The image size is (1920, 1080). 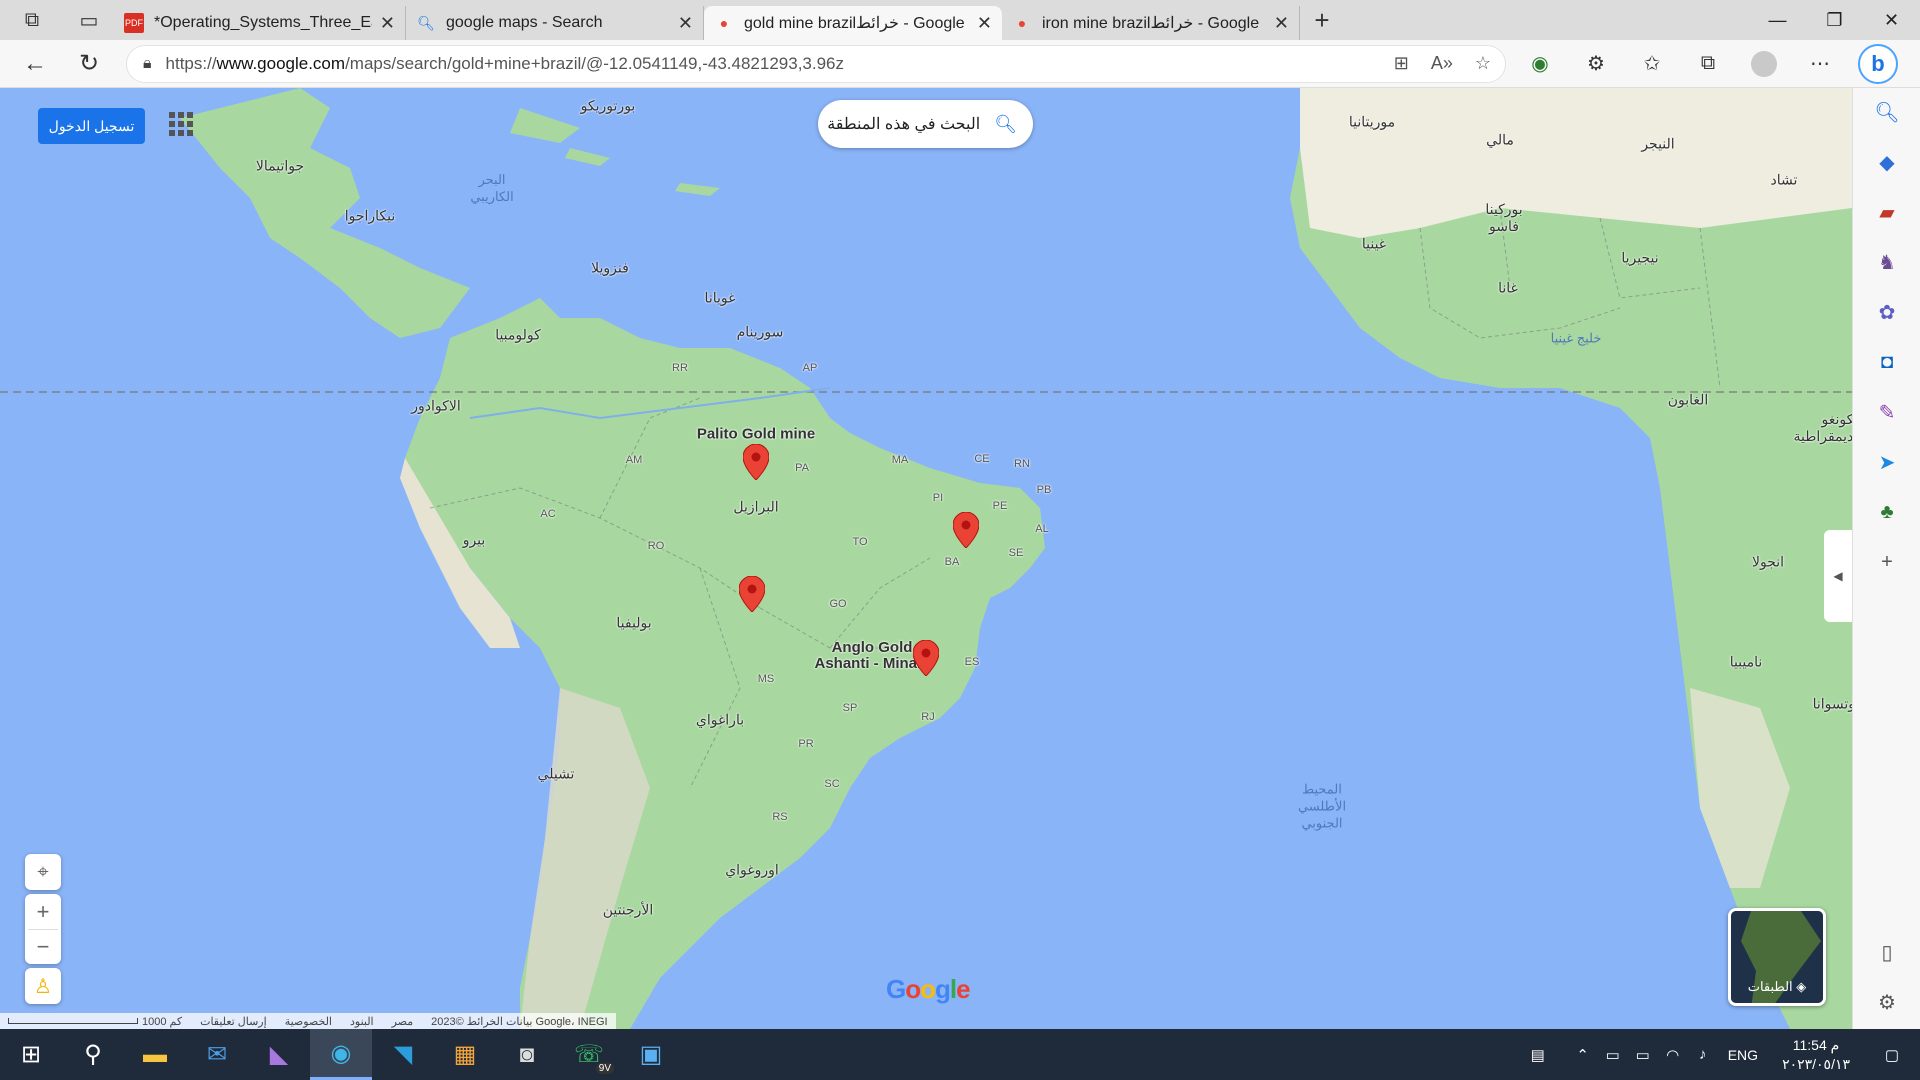 I want to click on lock-icon: 🔒︎, so click(x=147, y=64).